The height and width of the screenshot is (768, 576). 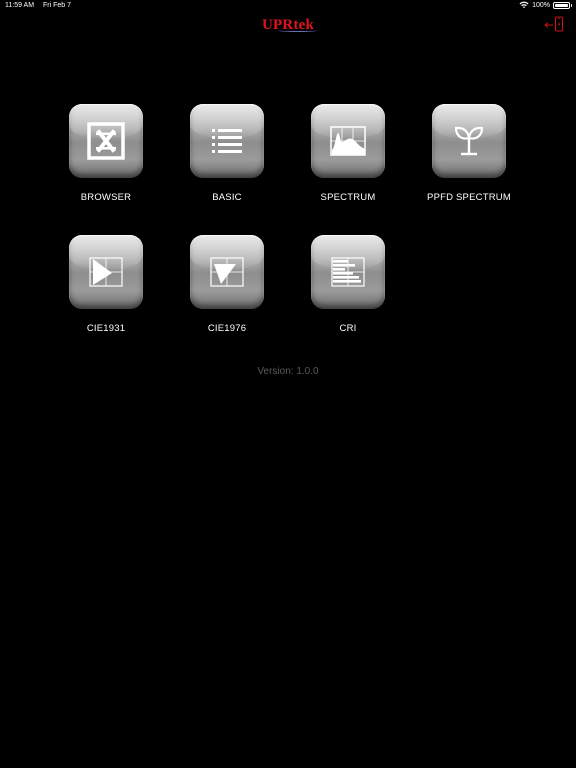 What do you see at coordinates (227, 197) in the screenshot?
I see `app-label-basic: BASIC` at bounding box center [227, 197].